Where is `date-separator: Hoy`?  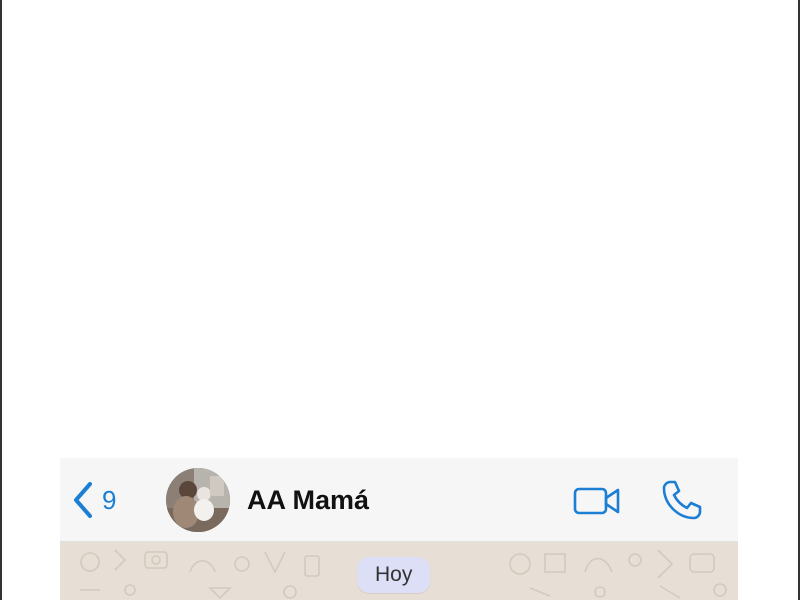 date-separator: Hoy is located at coordinates (394, 575).